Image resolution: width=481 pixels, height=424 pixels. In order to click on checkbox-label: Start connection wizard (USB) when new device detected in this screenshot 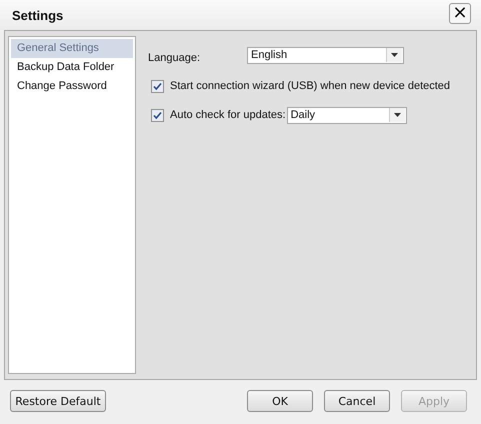, I will do `click(310, 86)`.